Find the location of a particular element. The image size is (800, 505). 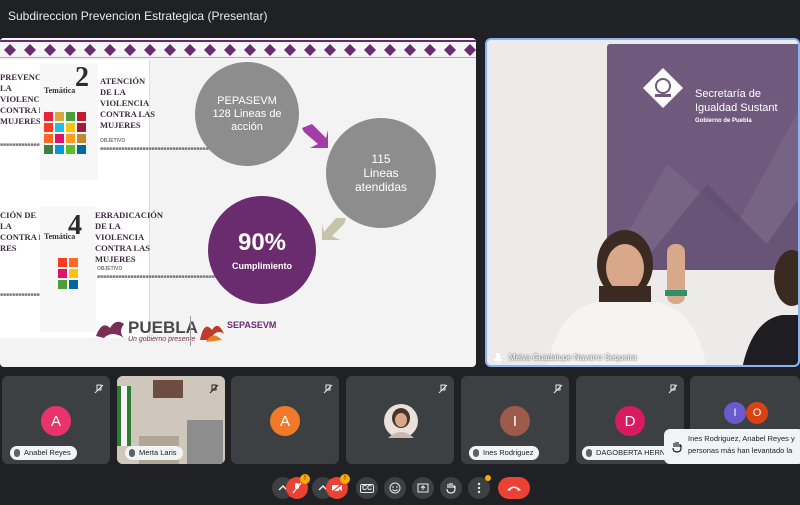

captions-button: CC is located at coordinates (367, 488).